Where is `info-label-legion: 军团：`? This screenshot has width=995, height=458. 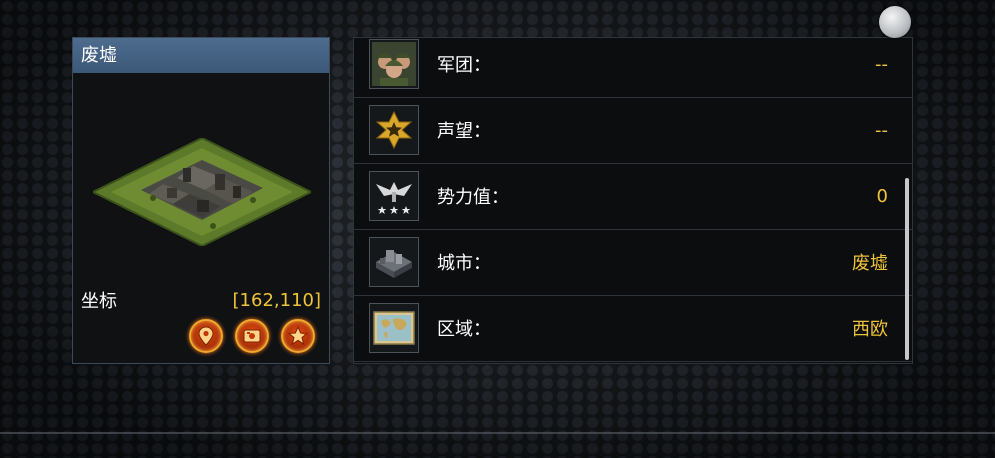 info-label-legion: 军团： is located at coordinates (464, 65).